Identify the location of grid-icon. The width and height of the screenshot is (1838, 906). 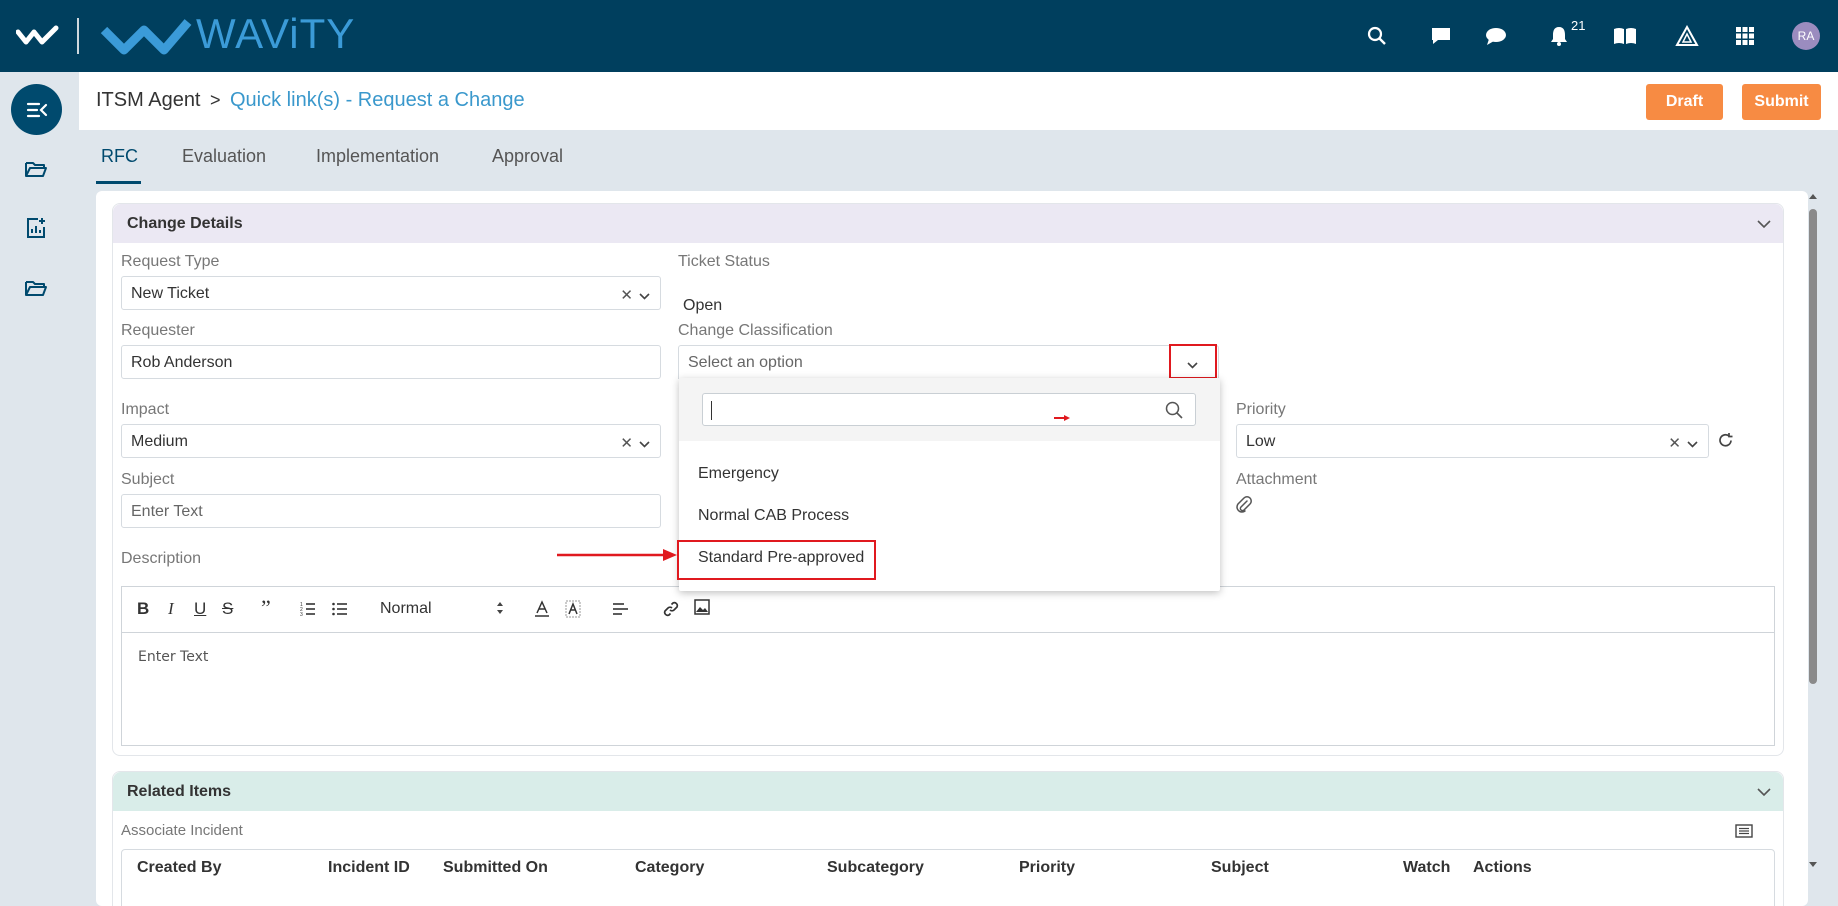
(1745, 36).